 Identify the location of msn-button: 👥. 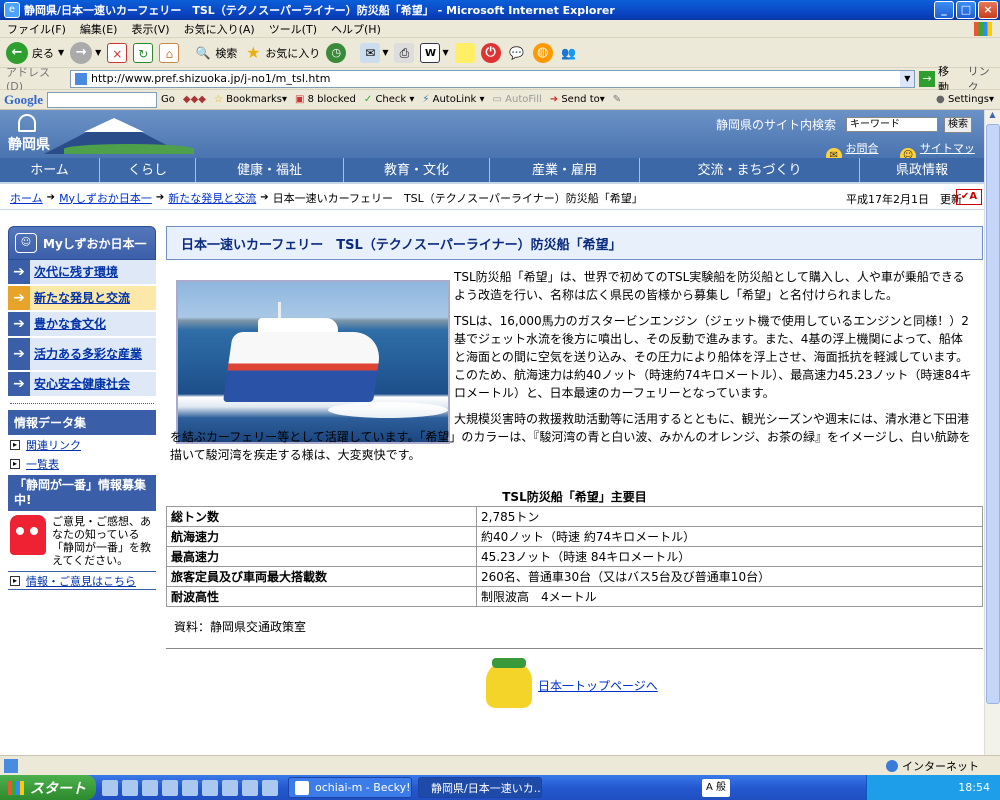
(569, 53).